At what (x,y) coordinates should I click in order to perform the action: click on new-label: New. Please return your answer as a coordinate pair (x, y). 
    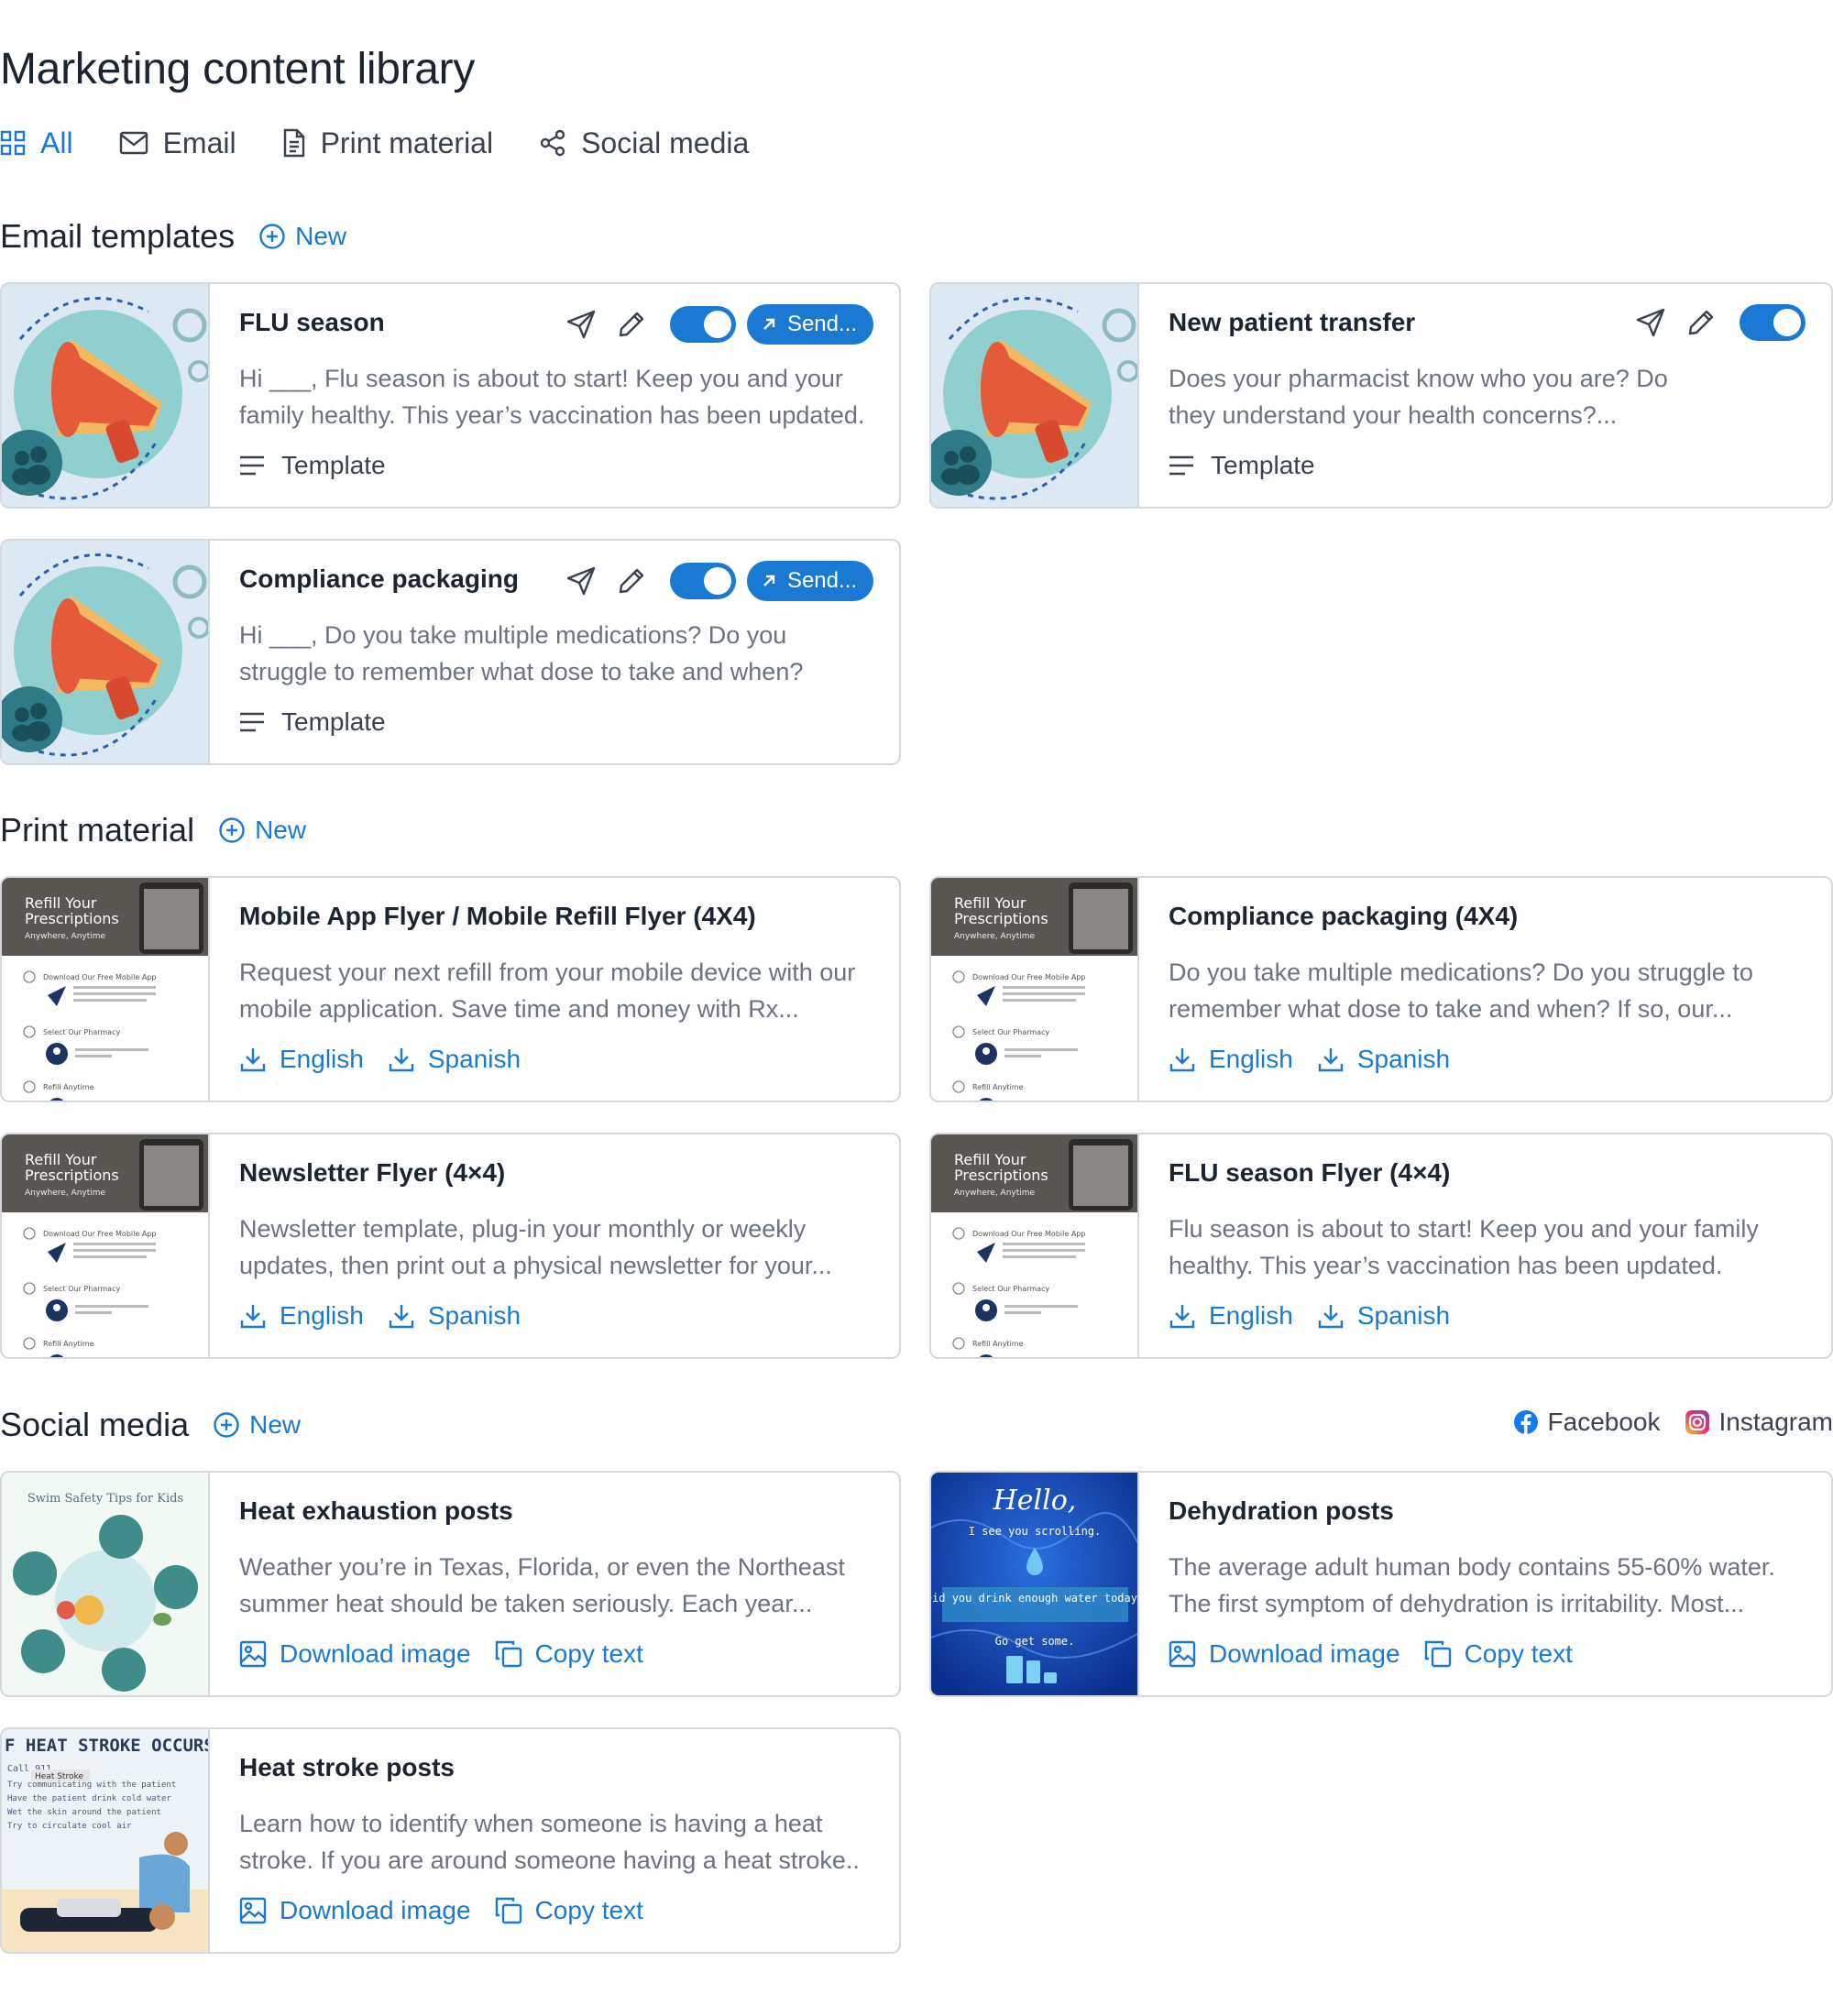
    Looking at the image, I should click on (275, 1424).